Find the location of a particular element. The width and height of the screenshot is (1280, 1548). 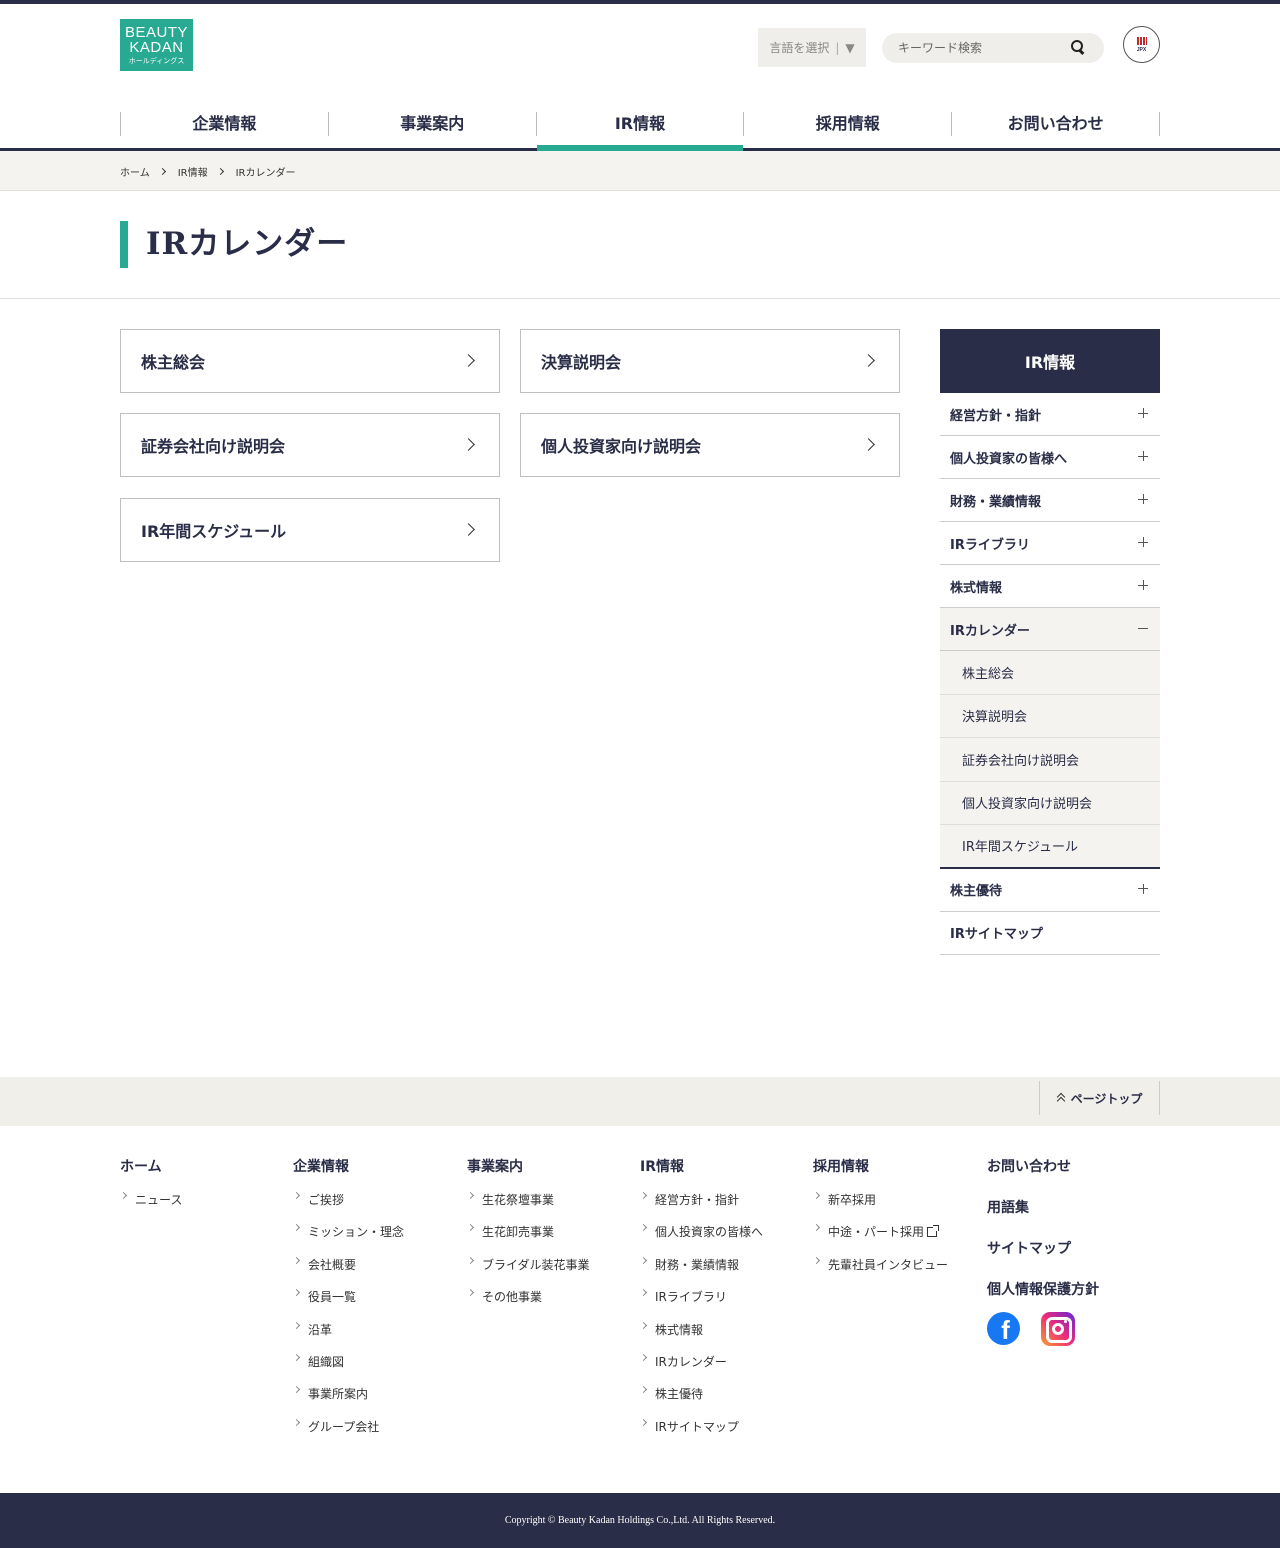

jpx-text: JPX is located at coordinates (1141, 49).